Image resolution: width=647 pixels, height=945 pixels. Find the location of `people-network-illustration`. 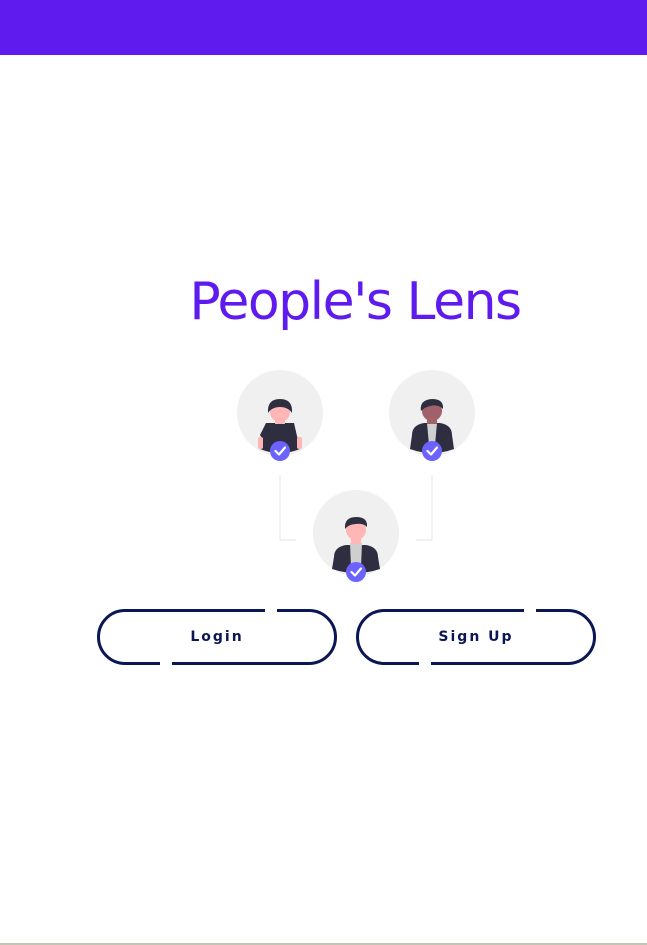

people-network-illustration is located at coordinates (356, 476).